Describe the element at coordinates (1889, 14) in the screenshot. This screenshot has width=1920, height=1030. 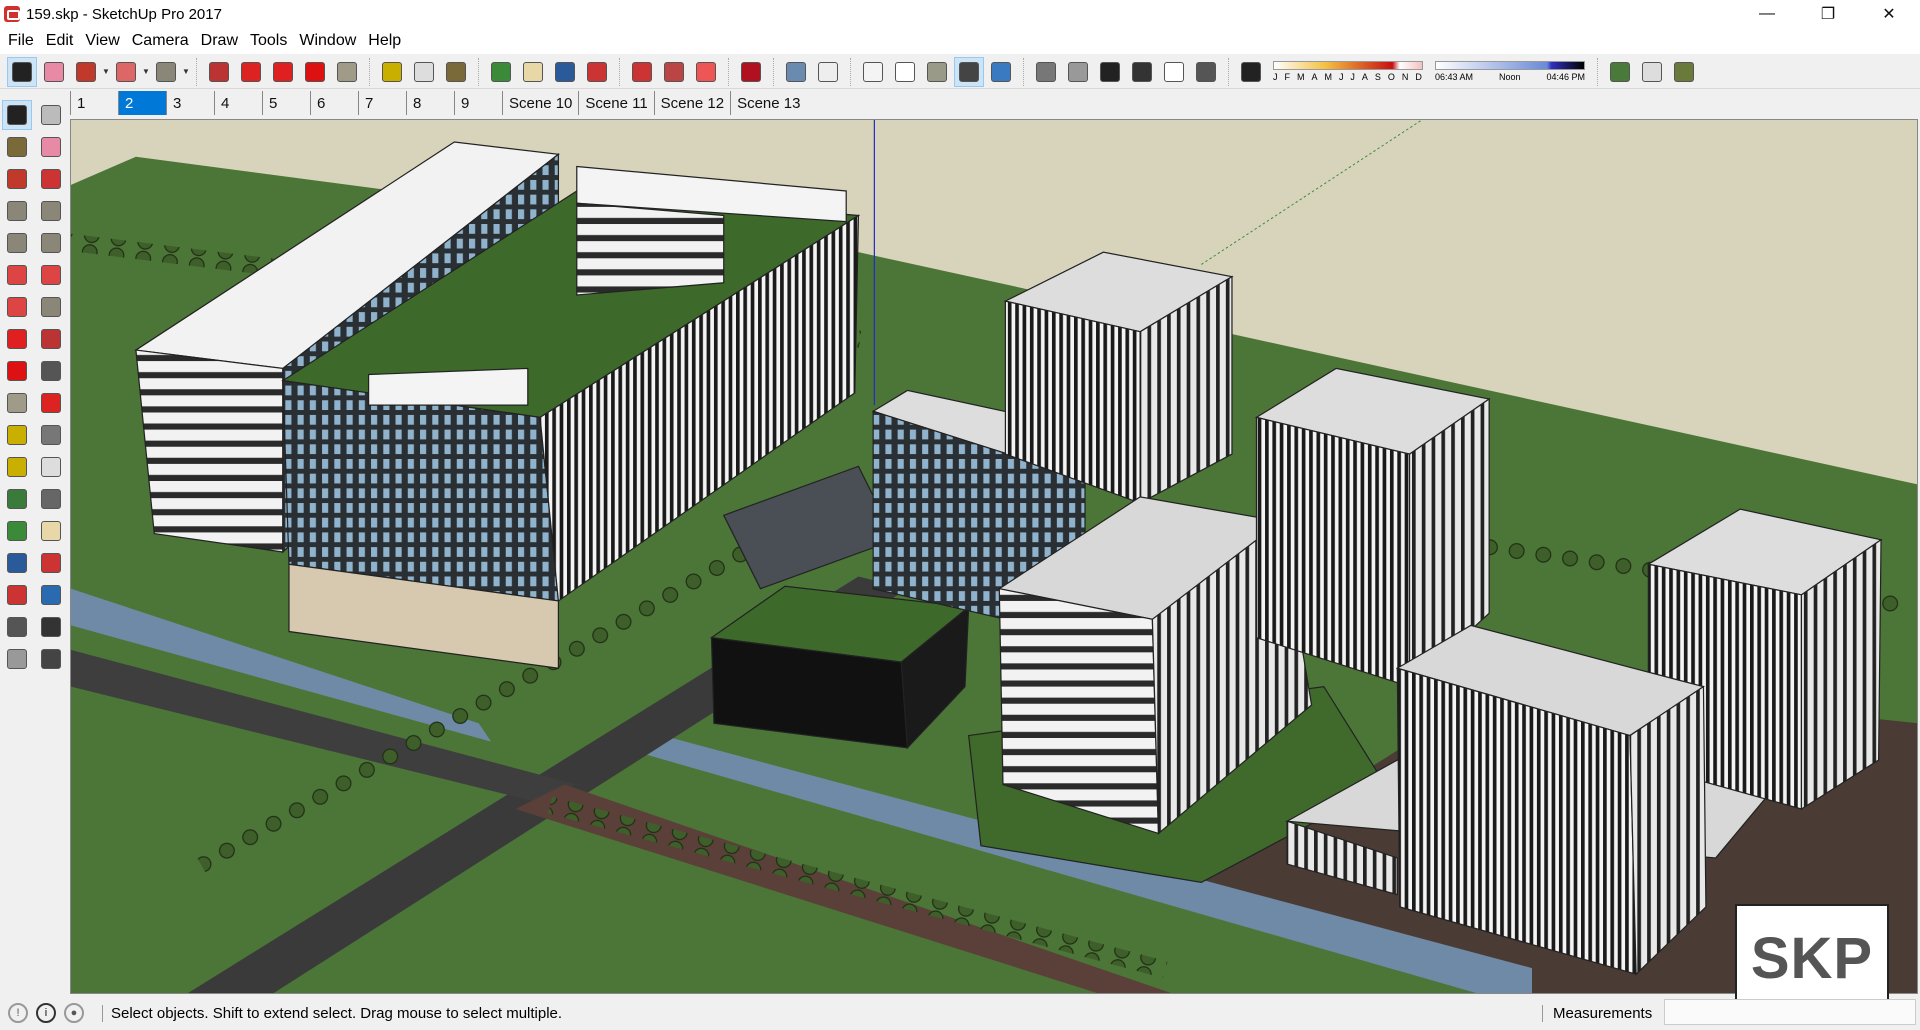
I see `close-button: ✕` at that location.